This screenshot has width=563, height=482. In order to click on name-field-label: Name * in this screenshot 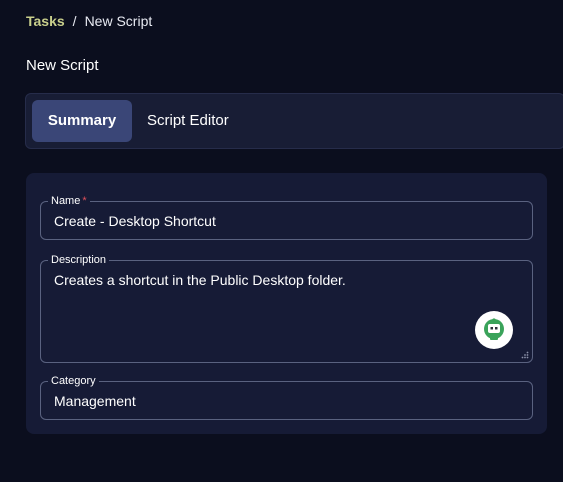, I will do `click(69, 201)`.